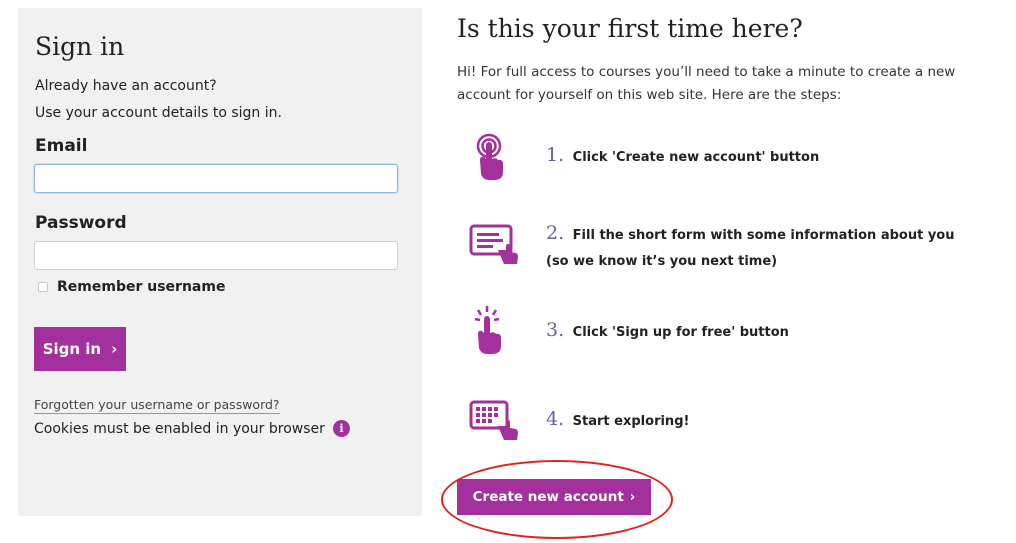 The image size is (1016, 543). Describe the element at coordinates (489, 156) in the screenshot. I see `tap-finger-icon` at that location.